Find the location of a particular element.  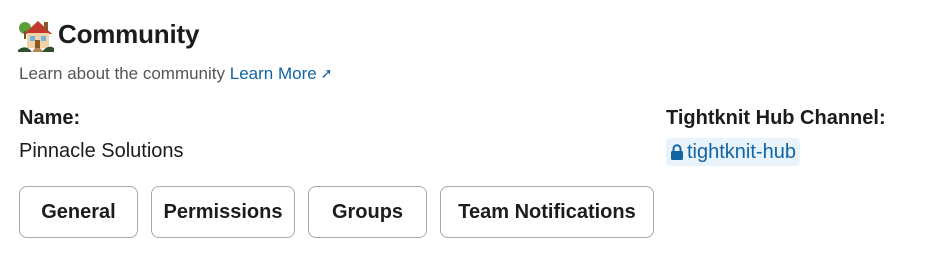

page-description: Learn about the community Learn More ➚ is located at coordinates (175, 74).